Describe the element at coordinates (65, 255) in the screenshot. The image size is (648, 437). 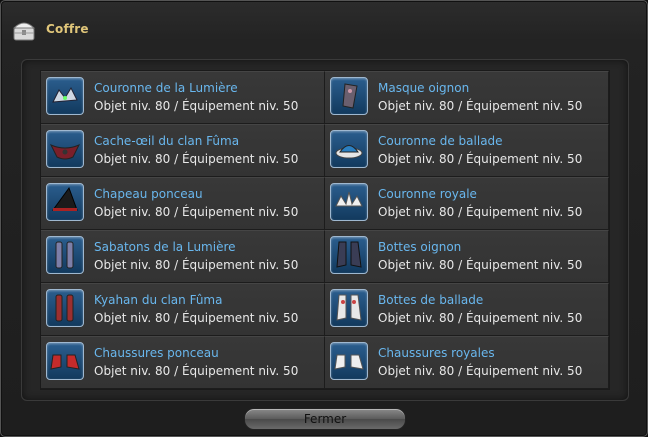
I see `sabatons-icon` at that location.